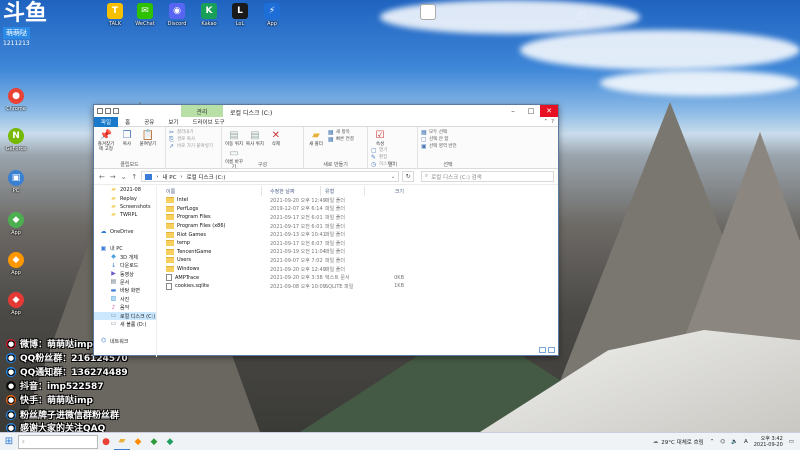 The image size is (800, 450). Describe the element at coordinates (206, 177) in the screenshot. I see `breadcrumb-drive: 로컬 디스크 (C:)` at that location.